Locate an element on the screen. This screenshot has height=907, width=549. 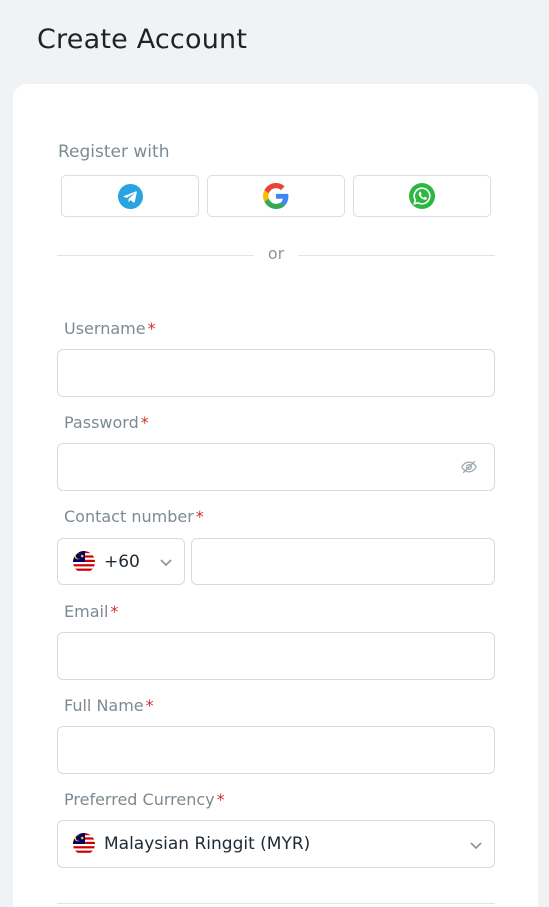
username-input is located at coordinates (276, 373).